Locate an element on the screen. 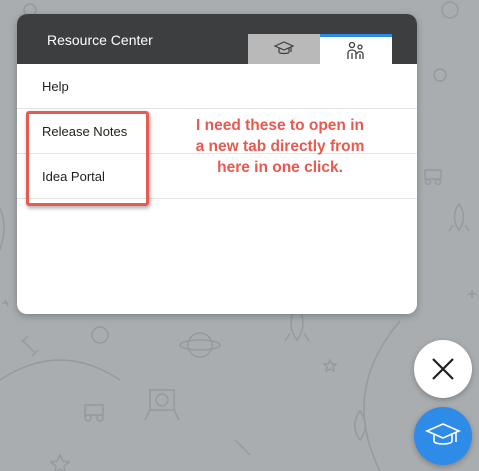 Image resolution: width=479 pixels, height=471 pixels. close-icon is located at coordinates (443, 369).